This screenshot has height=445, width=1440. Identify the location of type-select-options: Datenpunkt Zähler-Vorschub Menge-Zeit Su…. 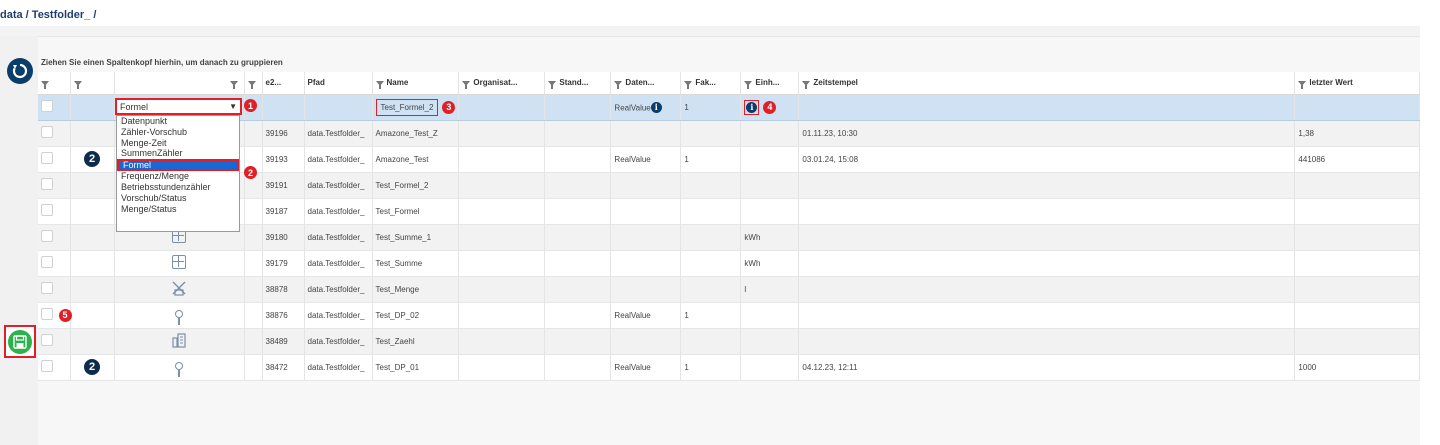
(178, 173).